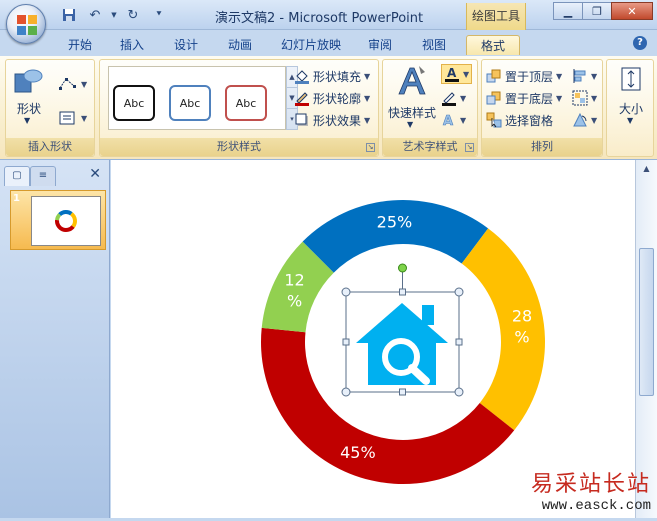  Describe the element at coordinates (584, 120) in the screenshot. I see `rotate-button: ▼` at that location.